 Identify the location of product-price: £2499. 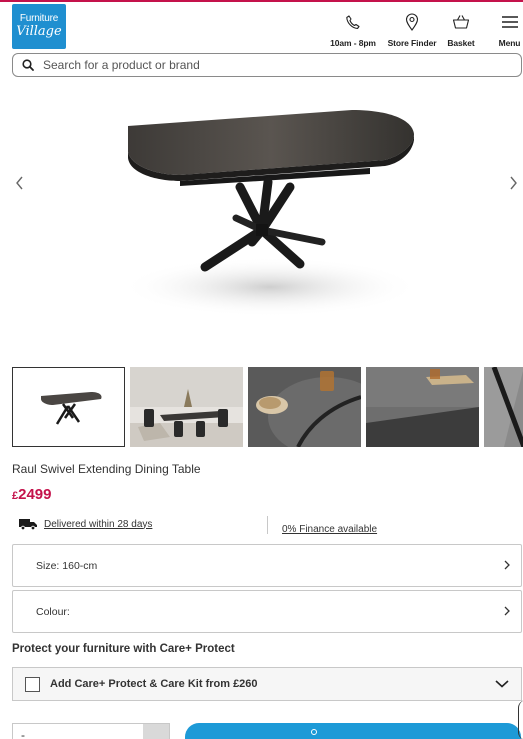
(32, 494).